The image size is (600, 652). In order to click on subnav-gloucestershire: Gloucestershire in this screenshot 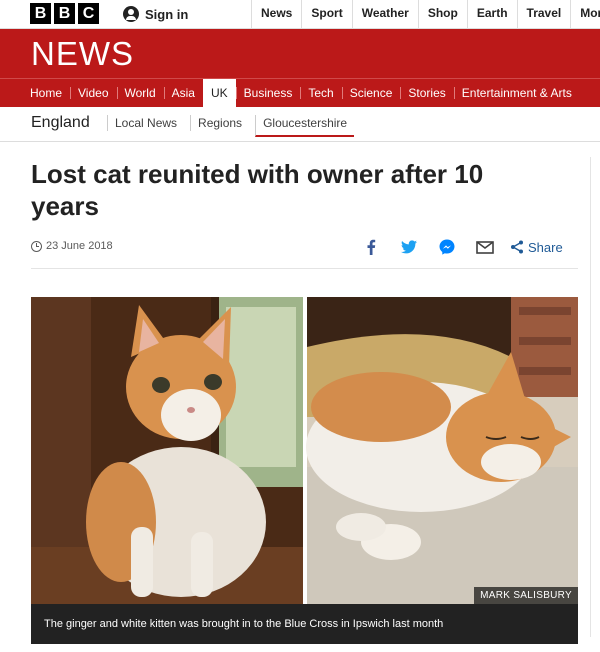, I will do `click(305, 126)`.